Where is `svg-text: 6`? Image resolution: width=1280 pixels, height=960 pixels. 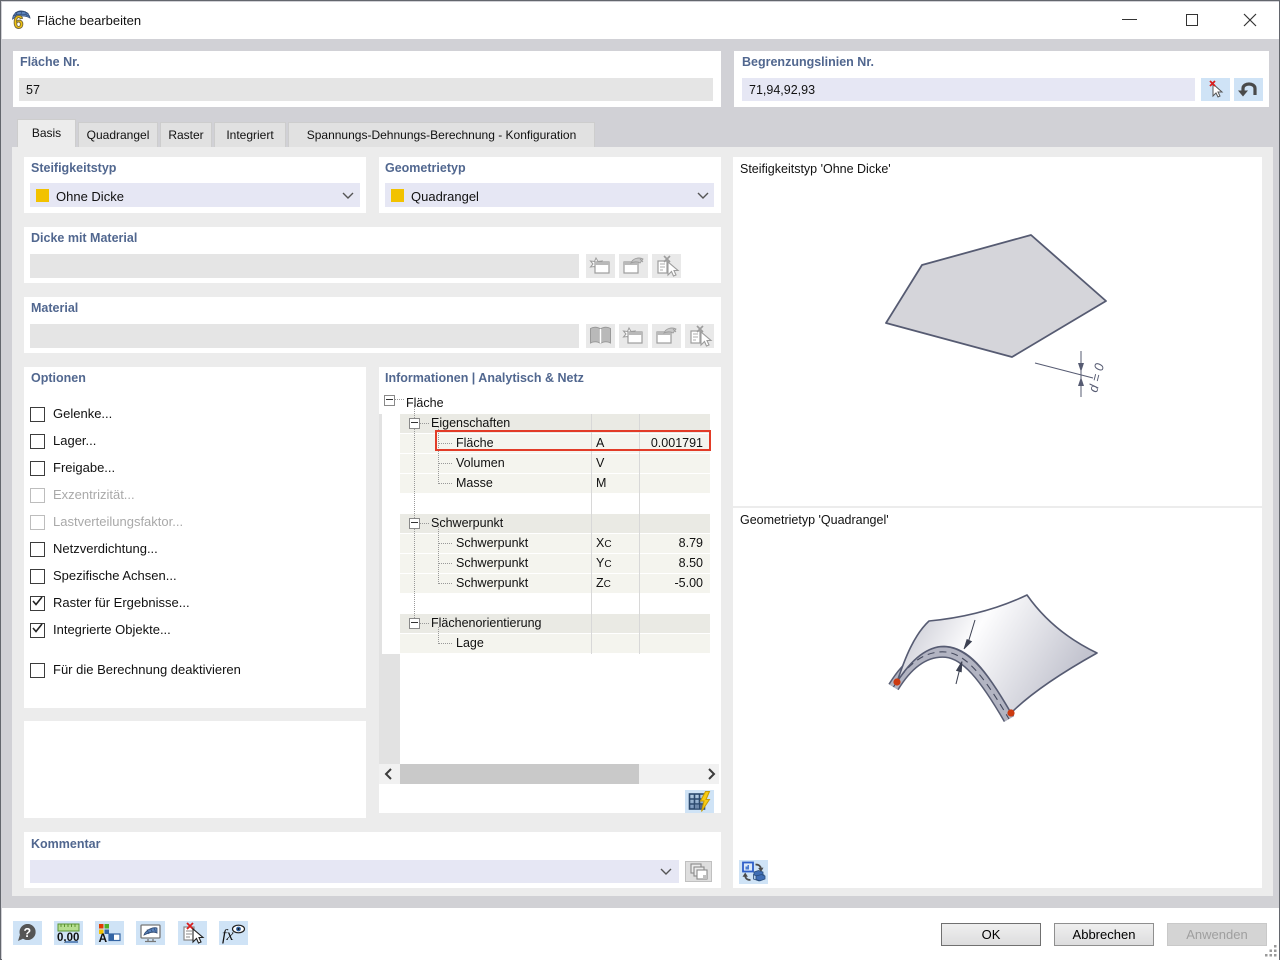 svg-text: 6 is located at coordinates (19, 22).